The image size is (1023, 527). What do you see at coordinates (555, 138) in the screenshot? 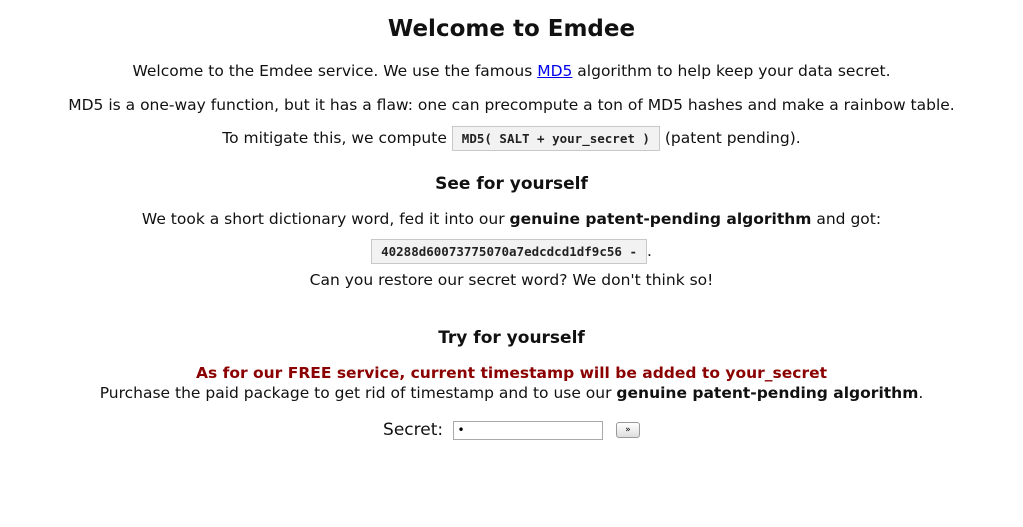
I see `formula-code: MD5( SALT + your_secret )` at bounding box center [555, 138].